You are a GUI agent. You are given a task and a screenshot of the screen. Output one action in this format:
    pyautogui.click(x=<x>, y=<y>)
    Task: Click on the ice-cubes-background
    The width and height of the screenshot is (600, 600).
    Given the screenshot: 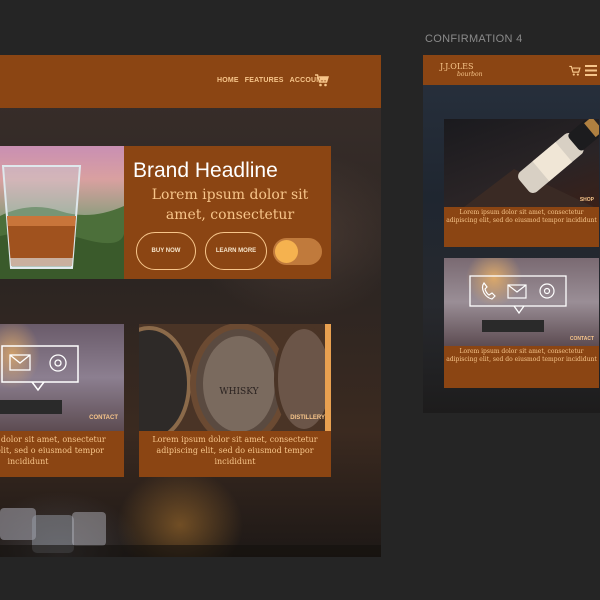 What is the action you would take?
    pyautogui.click(x=190, y=532)
    